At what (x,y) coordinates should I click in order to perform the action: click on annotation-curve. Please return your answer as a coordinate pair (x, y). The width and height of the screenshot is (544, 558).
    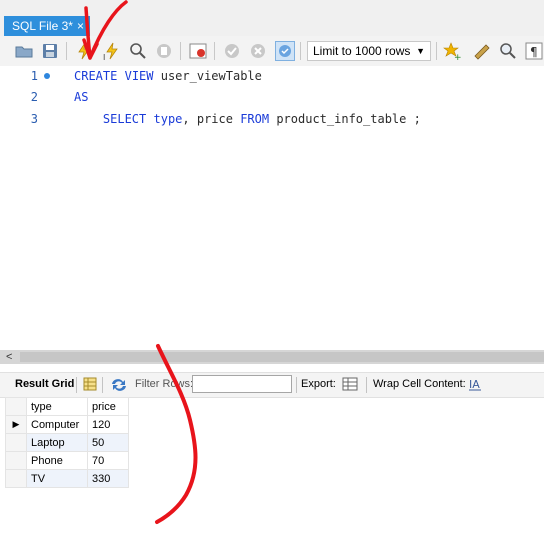
    Looking at the image, I should click on (176, 434).